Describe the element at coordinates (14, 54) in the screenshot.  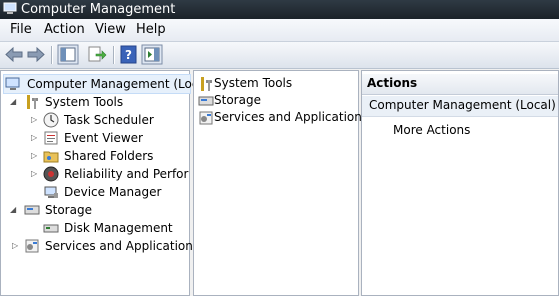
I see `back-icon` at that location.